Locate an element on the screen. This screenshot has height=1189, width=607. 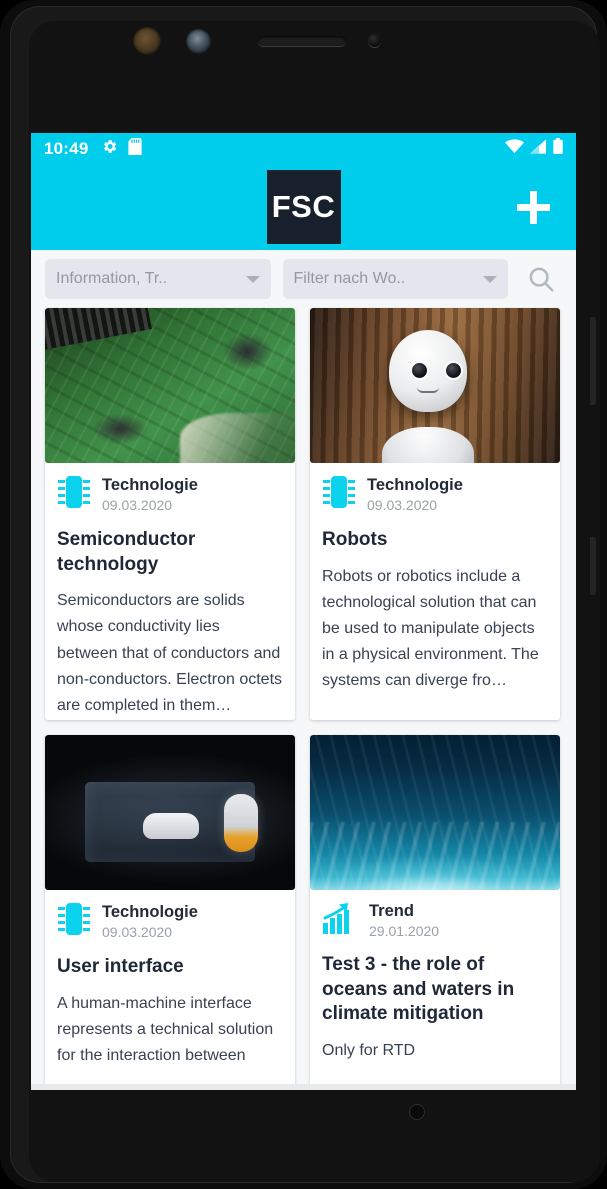
app-bar: FSC is located at coordinates (303, 207).